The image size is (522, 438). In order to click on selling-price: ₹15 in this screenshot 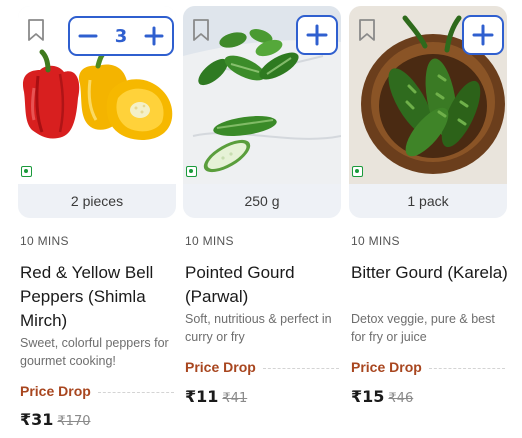, I will do `click(368, 396)`.